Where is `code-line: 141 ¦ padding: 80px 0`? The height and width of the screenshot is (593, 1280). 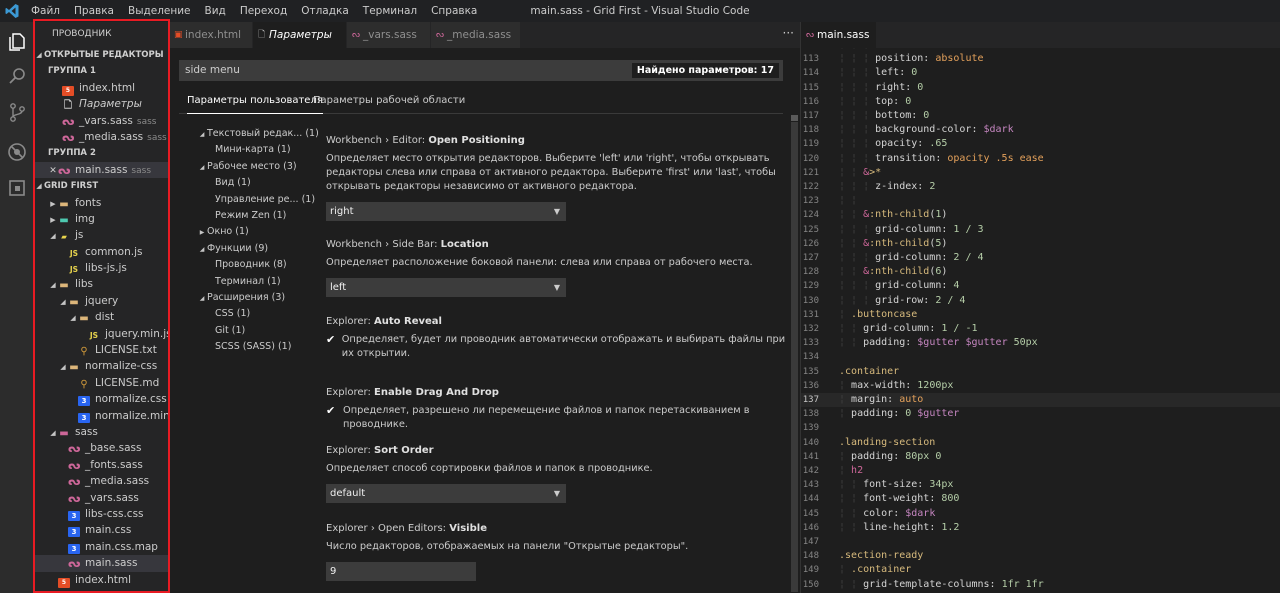
code-line: 141 ¦ padding: 80px 0 is located at coordinates (1040, 457).